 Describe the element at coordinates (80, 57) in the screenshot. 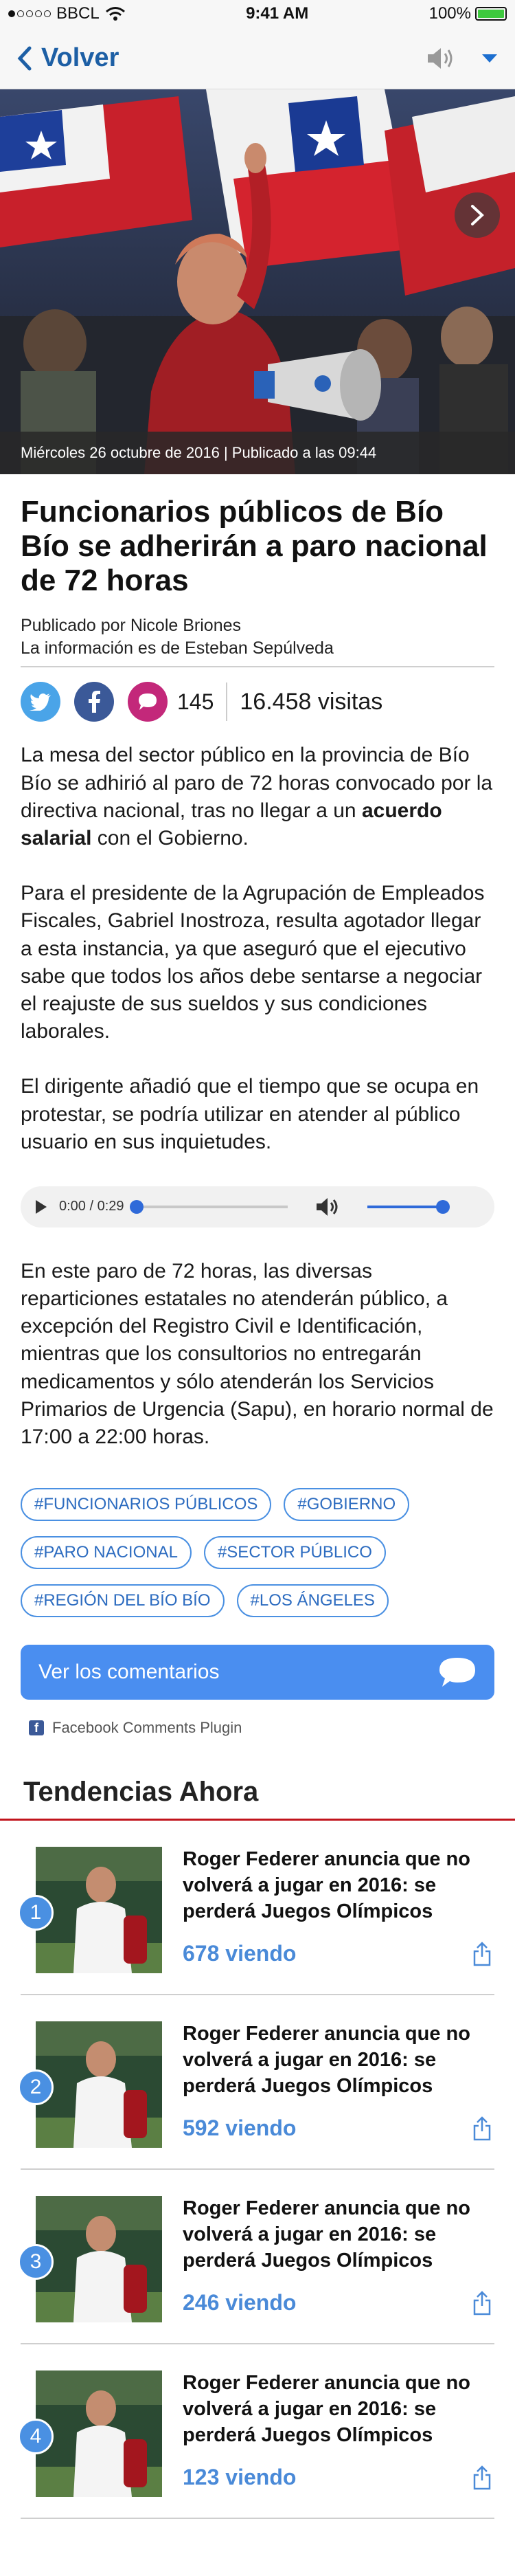

I see `back-label: Volver` at that location.